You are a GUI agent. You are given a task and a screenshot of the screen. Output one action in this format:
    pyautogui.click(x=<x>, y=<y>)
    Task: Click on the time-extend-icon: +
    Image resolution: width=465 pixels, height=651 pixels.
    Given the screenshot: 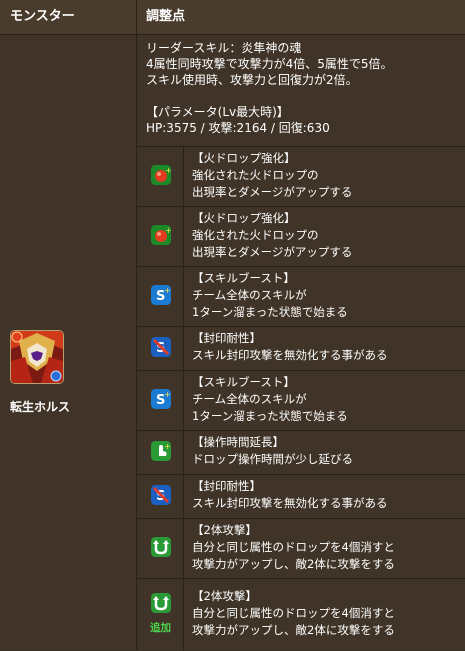 What is the action you would take?
    pyautogui.click(x=161, y=451)
    